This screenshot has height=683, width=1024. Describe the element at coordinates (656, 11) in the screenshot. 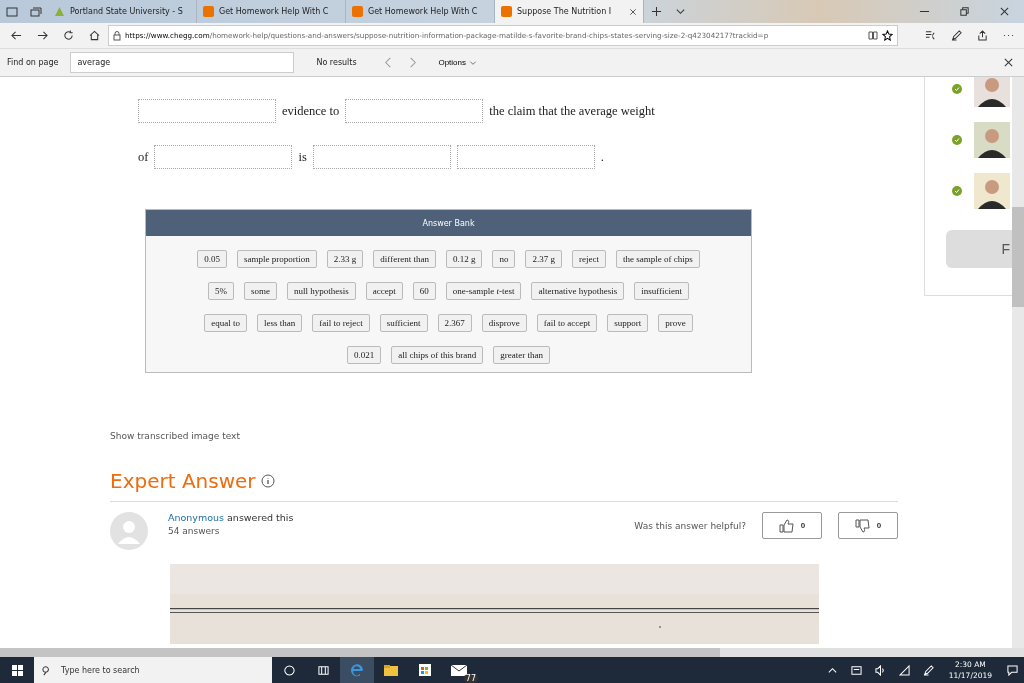

I see `new-tab-icon` at that location.